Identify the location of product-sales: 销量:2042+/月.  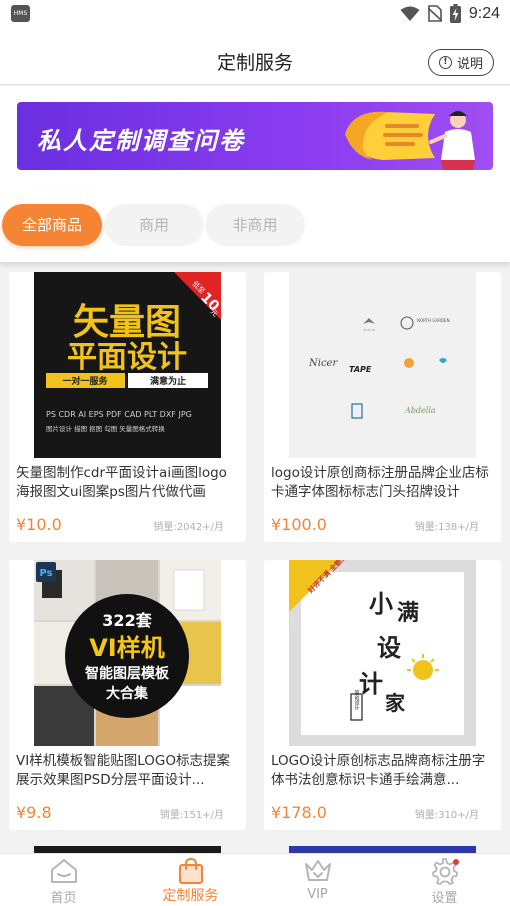
(188, 527).